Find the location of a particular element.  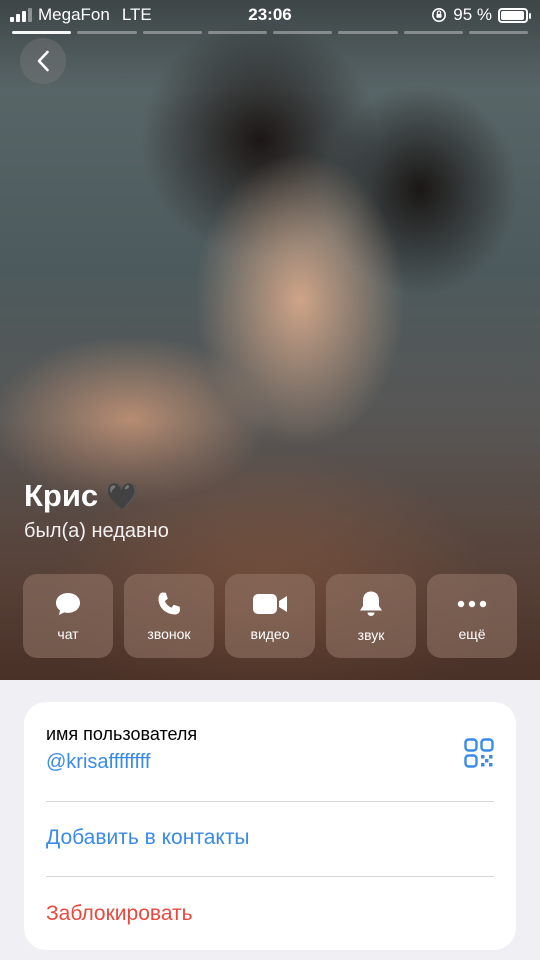

back-button is located at coordinates (43, 61).